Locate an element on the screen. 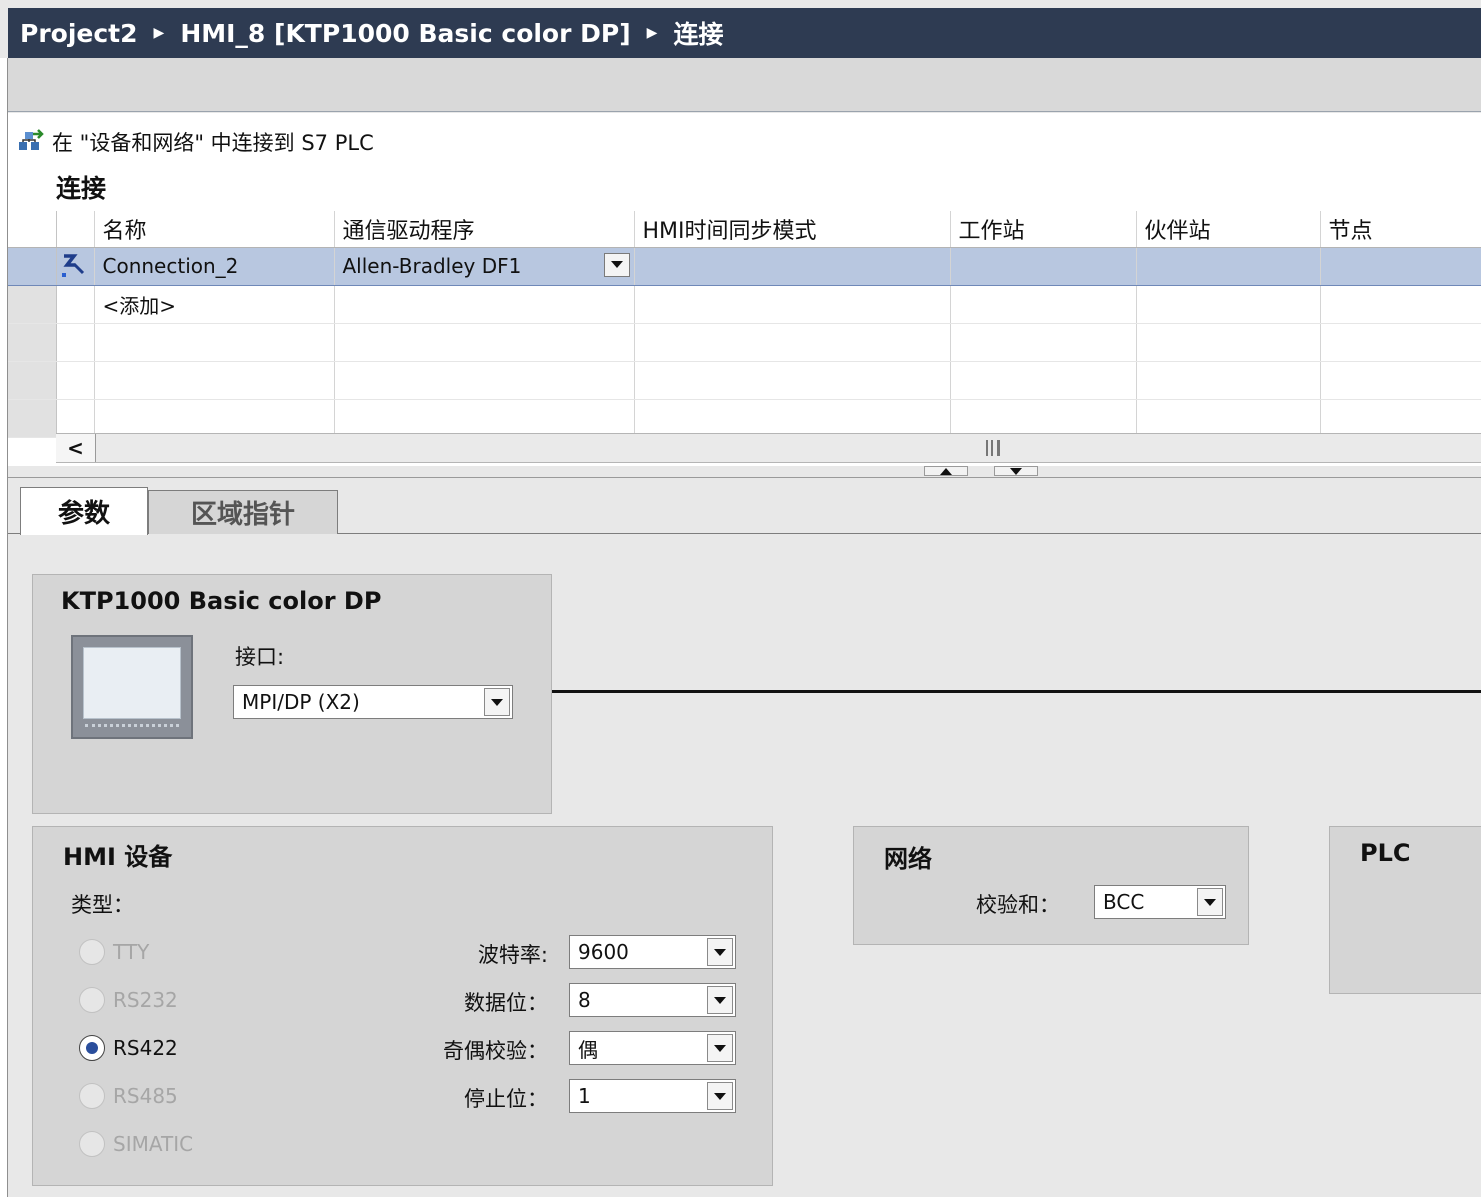 The height and width of the screenshot is (1197, 1481). connect-in-devices-link: 在 "设备和网络" 中连接到 S7 PLC is located at coordinates (195, 142).